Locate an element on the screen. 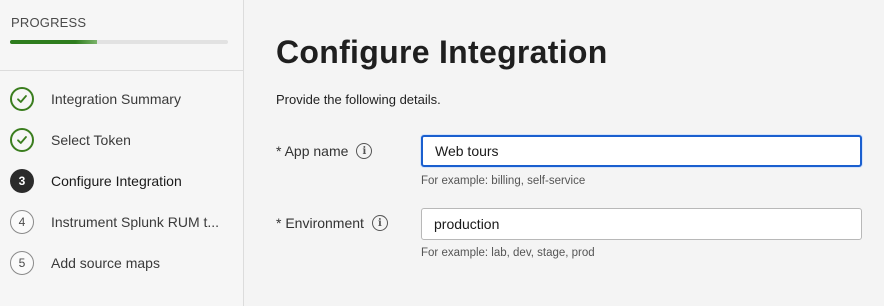 The width and height of the screenshot is (884, 306). environment-label: * Environment i is located at coordinates (332, 223).